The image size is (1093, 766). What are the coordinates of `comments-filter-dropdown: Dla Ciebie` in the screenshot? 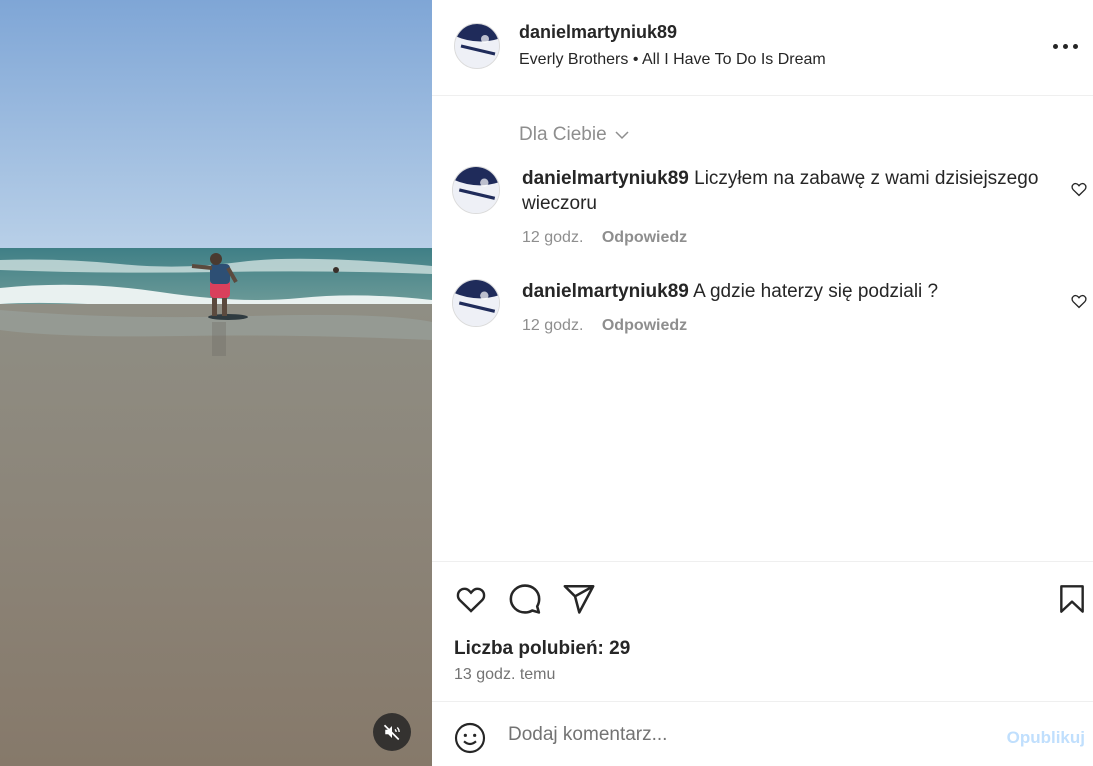 It's located at (575, 135).